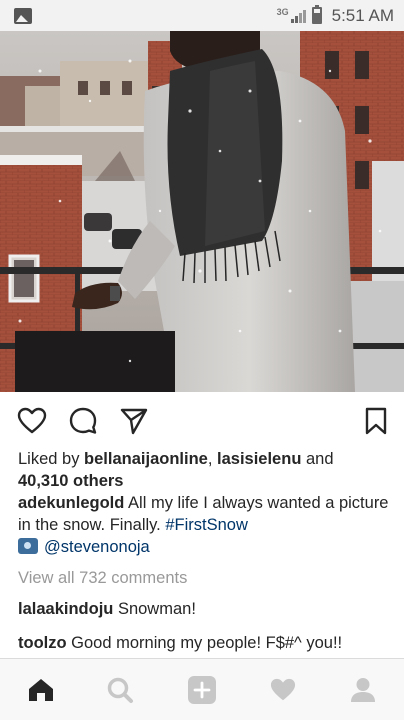  Describe the element at coordinates (65, 609) in the screenshot. I see `comment-username: lalaakindoju` at that location.